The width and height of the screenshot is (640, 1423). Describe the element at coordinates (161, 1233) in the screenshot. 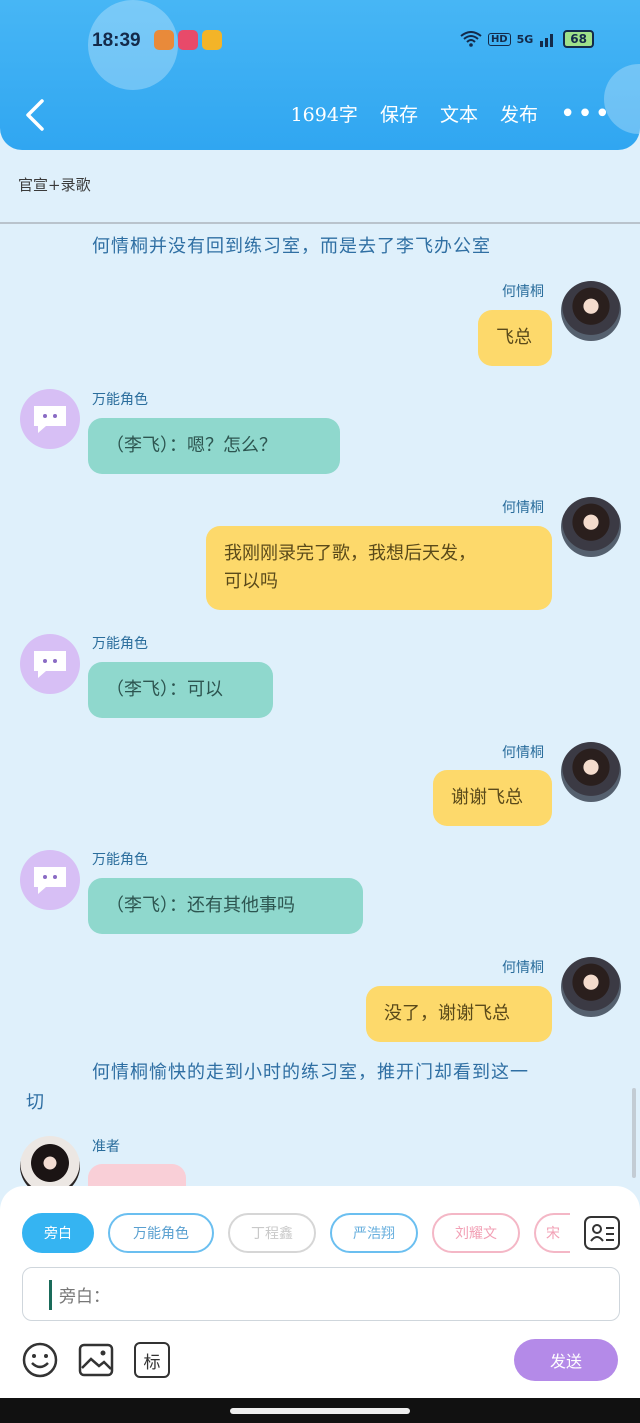

I see `chip-universal-role: 万能角色` at that location.